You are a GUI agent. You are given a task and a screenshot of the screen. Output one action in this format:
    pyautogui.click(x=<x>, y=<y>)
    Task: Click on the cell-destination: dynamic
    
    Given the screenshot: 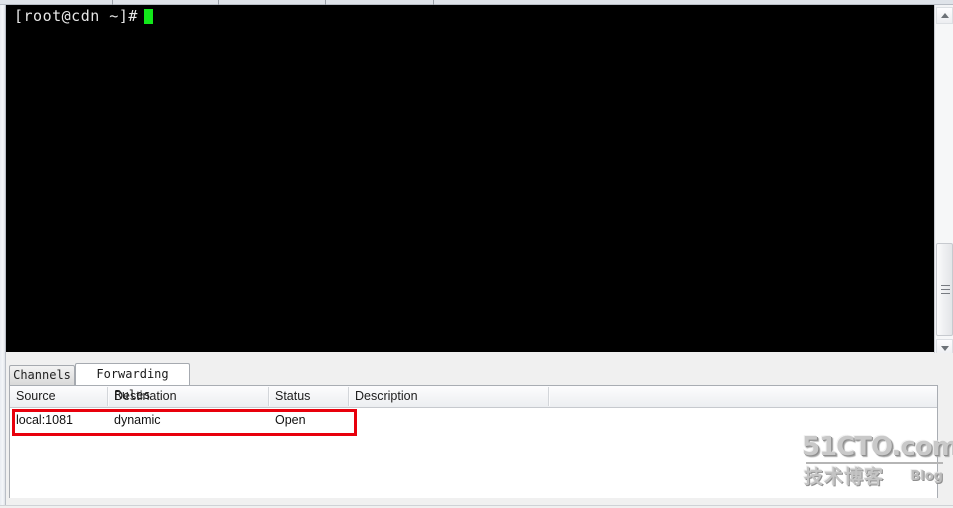 What is the action you would take?
    pyautogui.click(x=137, y=420)
    